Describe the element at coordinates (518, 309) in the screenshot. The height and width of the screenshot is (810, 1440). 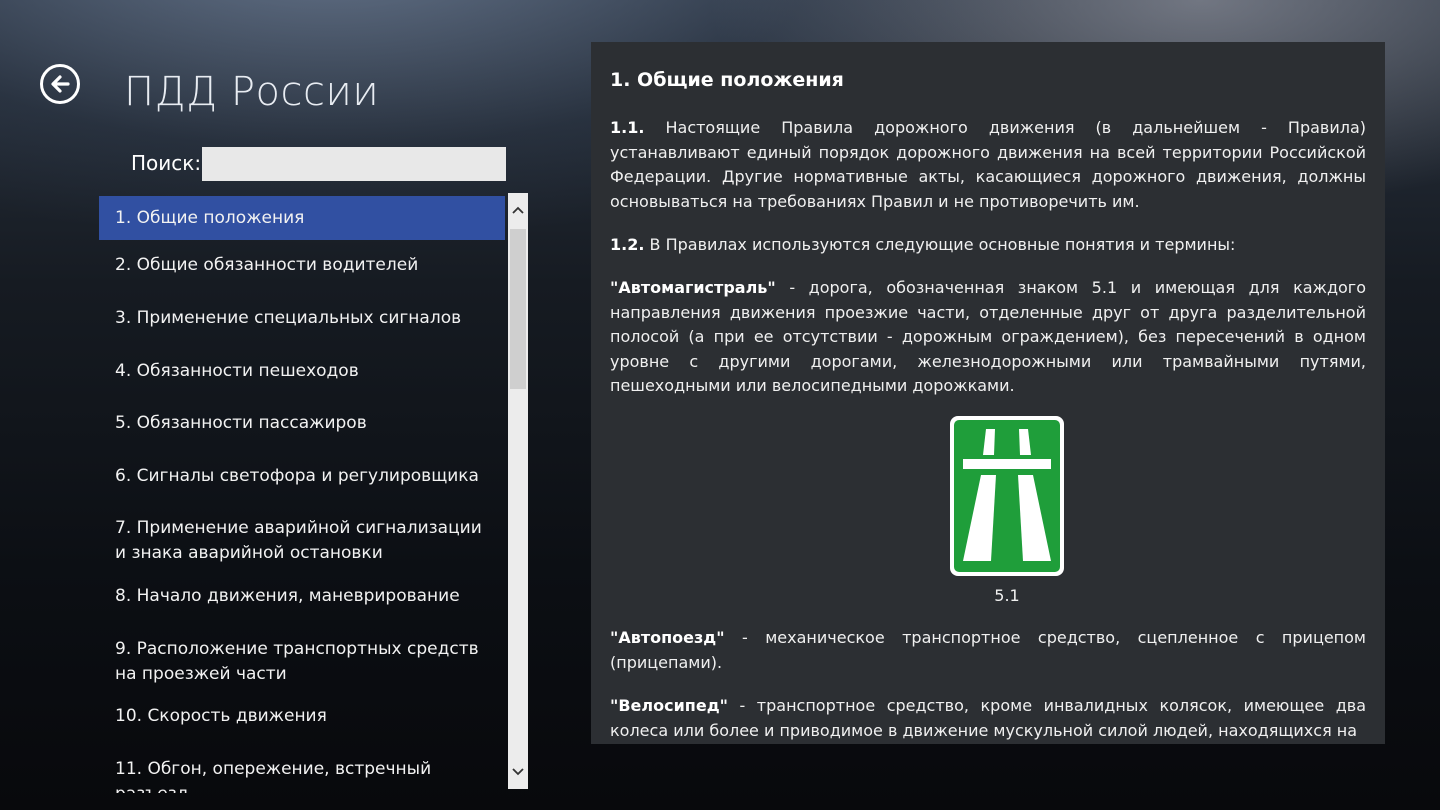
I see `scroll-thumb` at that location.